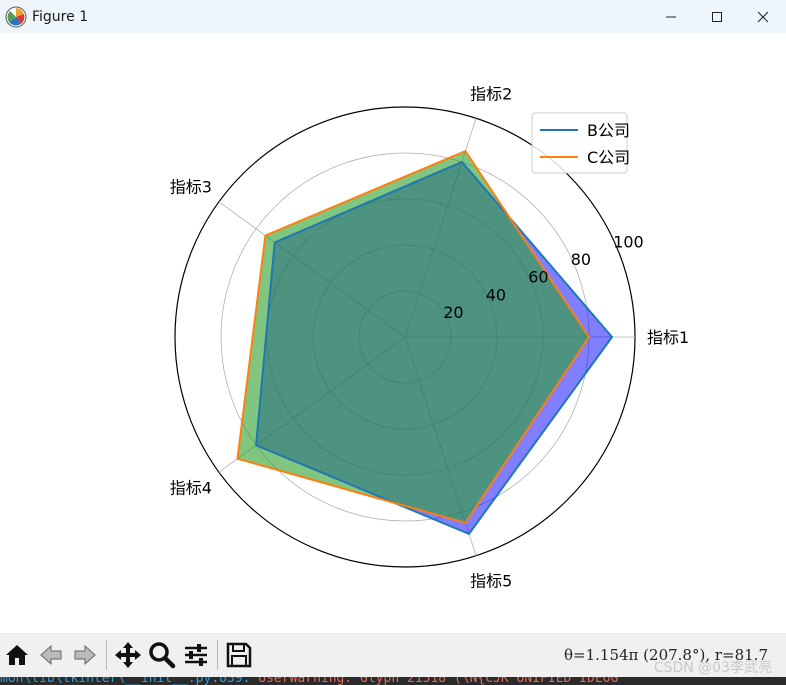 The image size is (786, 685). Describe the element at coordinates (191, 187) in the screenshot. I see `category-label: 指标3` at that location.